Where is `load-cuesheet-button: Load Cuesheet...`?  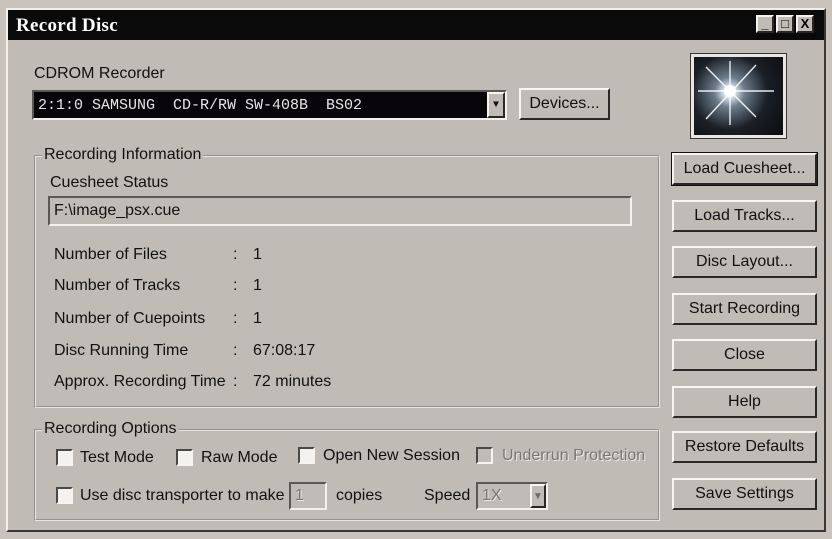 load-cuesheet-button: Load Cuesheet... is located at coordinates (744, 169).